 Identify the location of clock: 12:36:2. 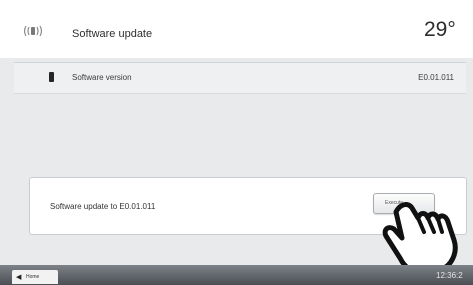
(449, 275).